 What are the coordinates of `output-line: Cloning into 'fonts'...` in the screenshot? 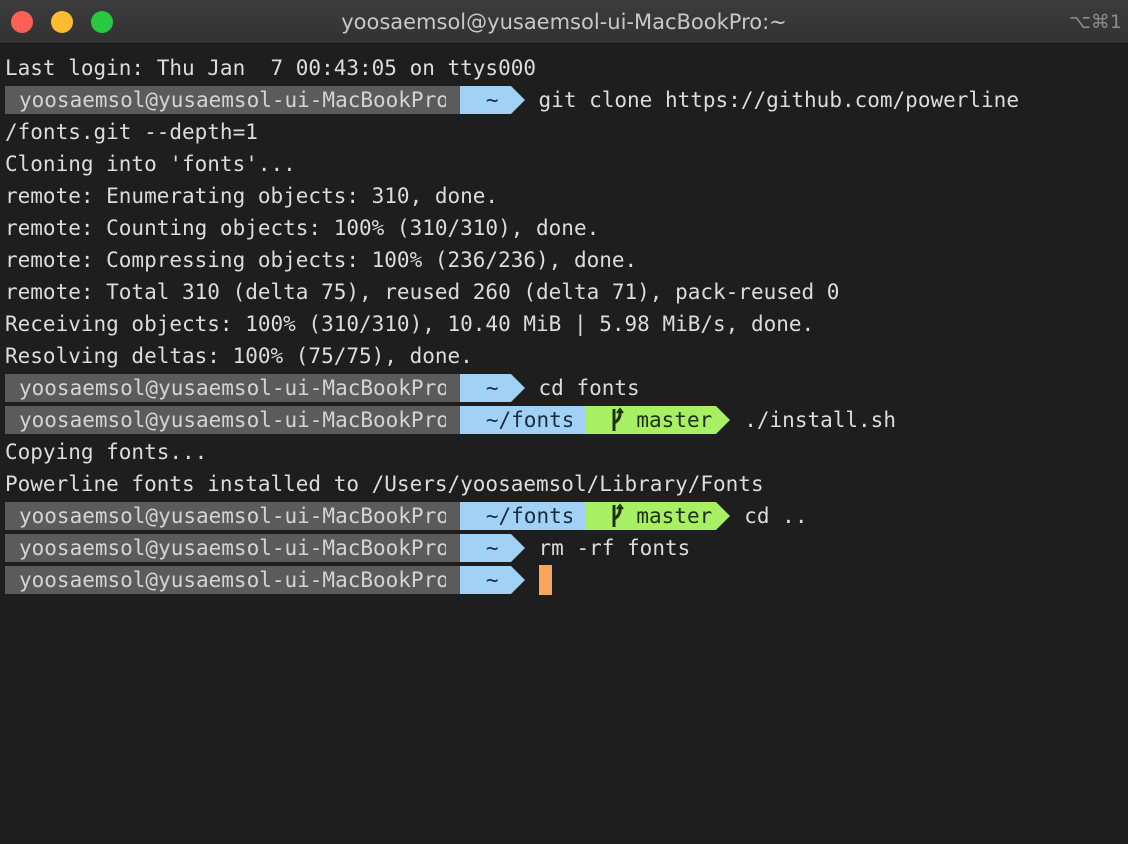 It's located at (150, 164).